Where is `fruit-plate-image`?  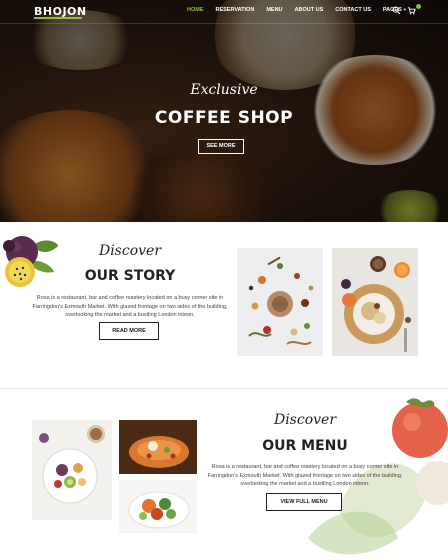
fruit-plate-image is located at coordinates (72, 470).